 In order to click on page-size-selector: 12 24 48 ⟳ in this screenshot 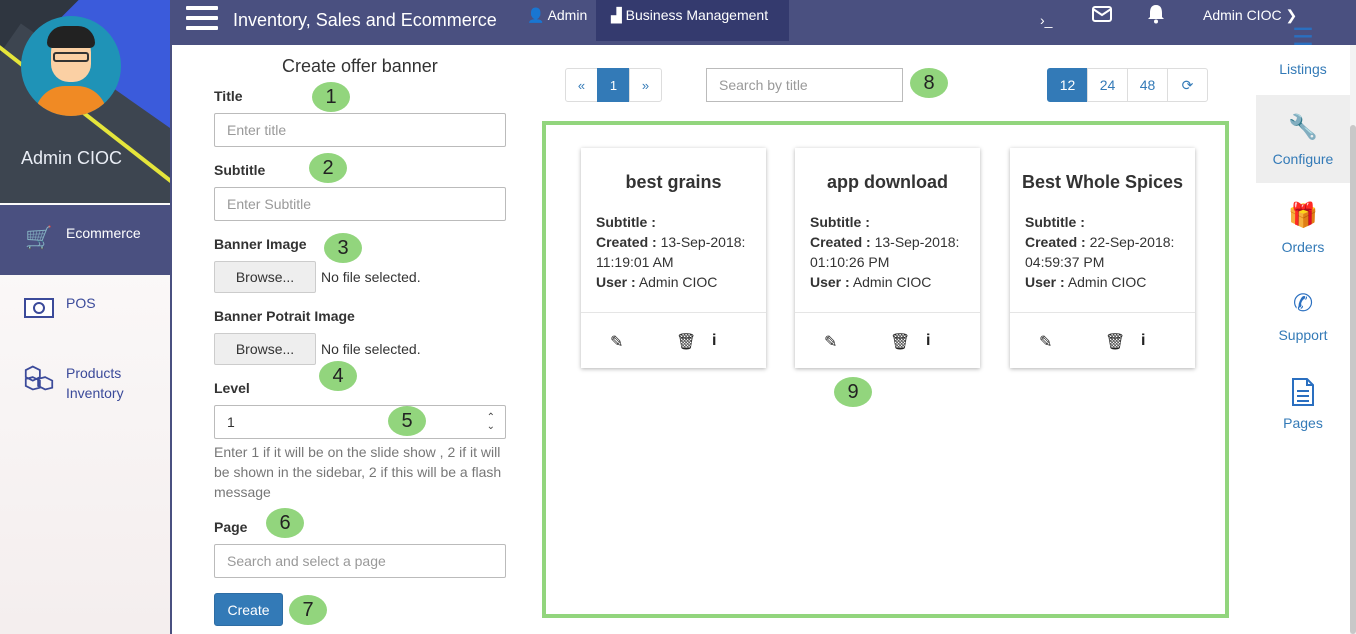, I will do `click(1127, 85)`.